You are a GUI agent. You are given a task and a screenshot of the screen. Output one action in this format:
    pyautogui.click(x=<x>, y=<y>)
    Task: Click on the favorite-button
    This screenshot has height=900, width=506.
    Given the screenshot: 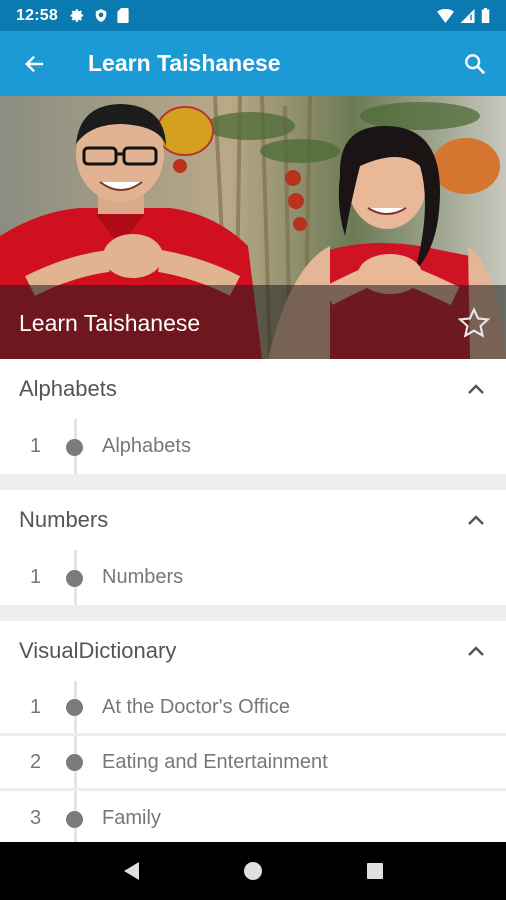 What is the action you would take?
    pyautogui.click(x=474, y=323)
    